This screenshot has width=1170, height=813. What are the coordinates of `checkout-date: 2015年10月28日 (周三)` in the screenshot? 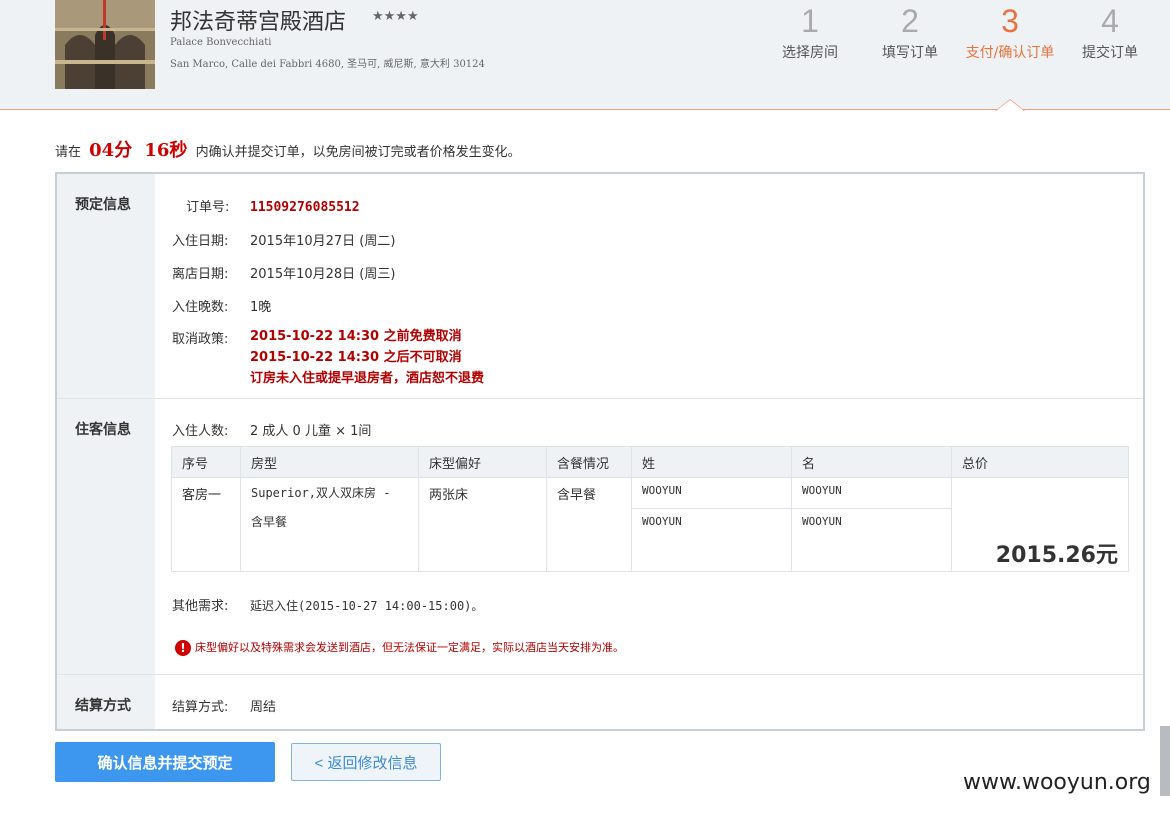 It's located at (323, 274).